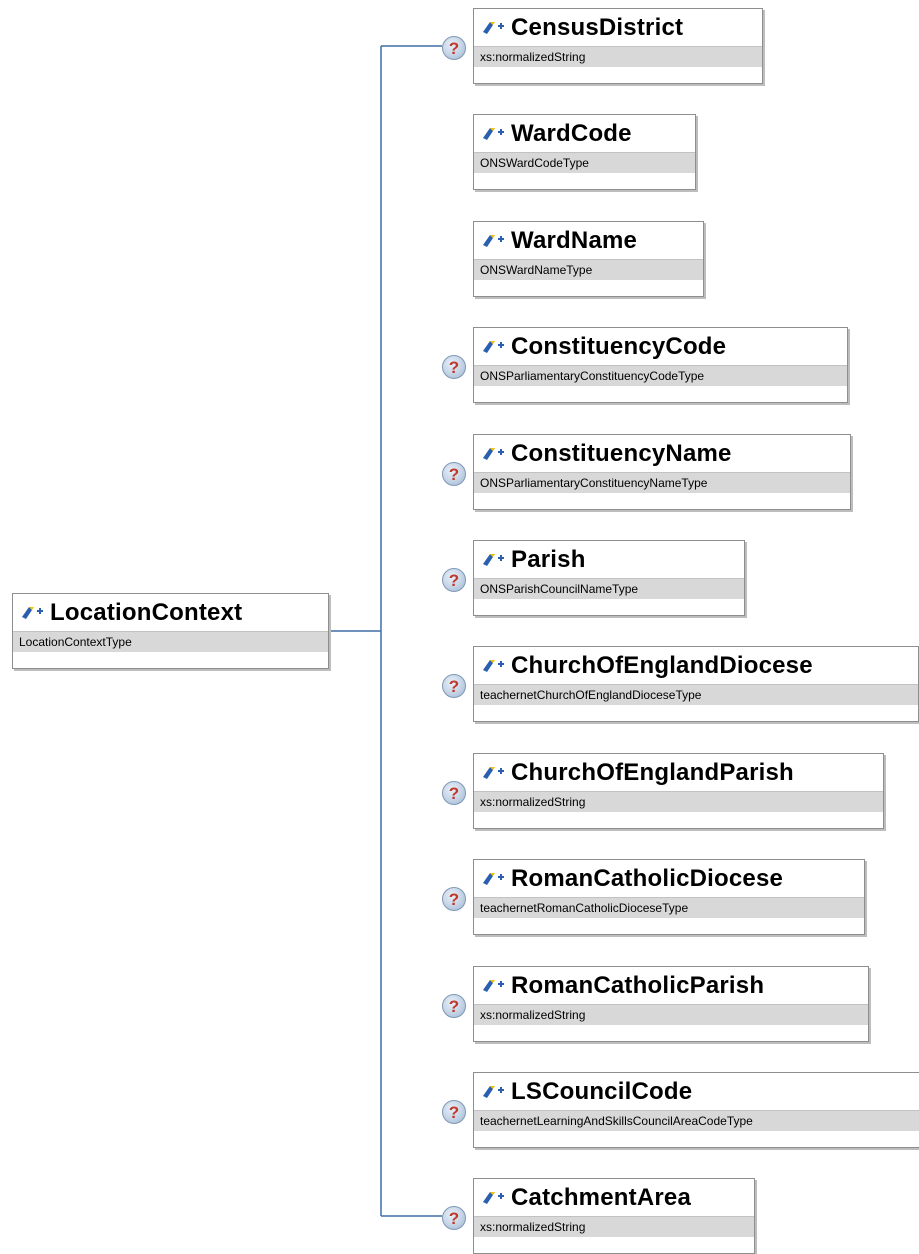 This screenshot has width=919, height=1254. I want to click on root-element-name: LocationContext, so click(146, 612).